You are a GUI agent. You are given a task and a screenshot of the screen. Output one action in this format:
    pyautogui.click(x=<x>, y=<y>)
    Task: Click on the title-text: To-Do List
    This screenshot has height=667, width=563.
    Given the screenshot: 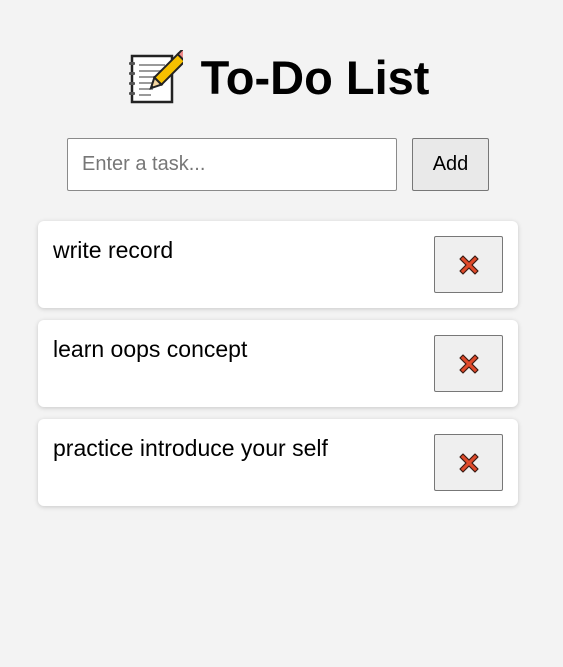 What is the action you would take?
    pyautogui.click(x=315, y=77)
    